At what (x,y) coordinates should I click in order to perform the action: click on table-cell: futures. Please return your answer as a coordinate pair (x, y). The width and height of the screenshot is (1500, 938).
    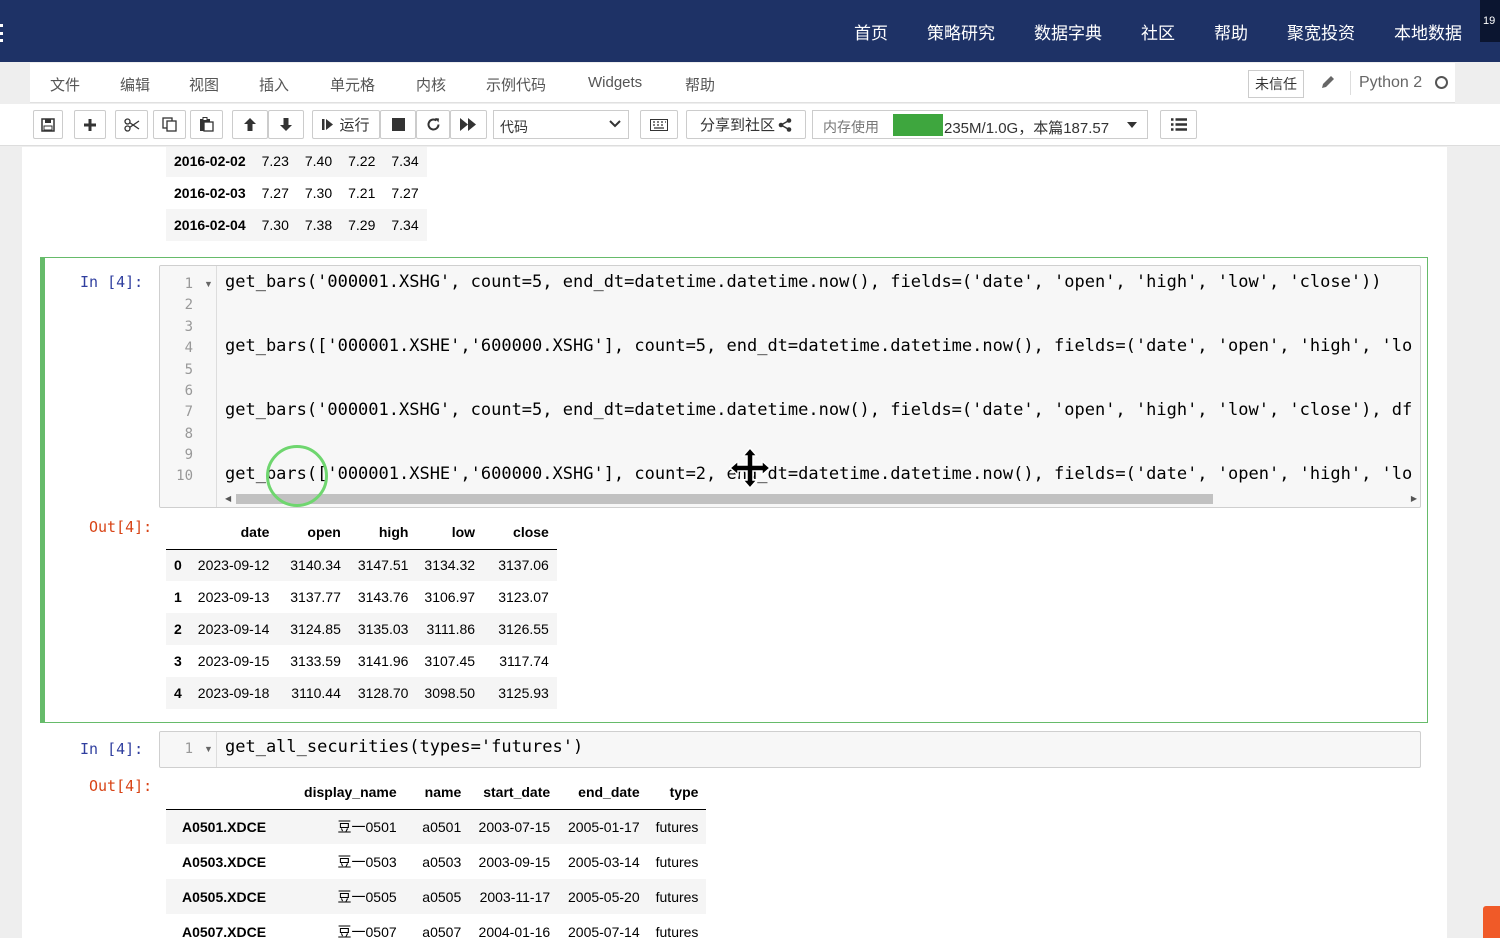
    Looking at the image, I should click on (677, 896).